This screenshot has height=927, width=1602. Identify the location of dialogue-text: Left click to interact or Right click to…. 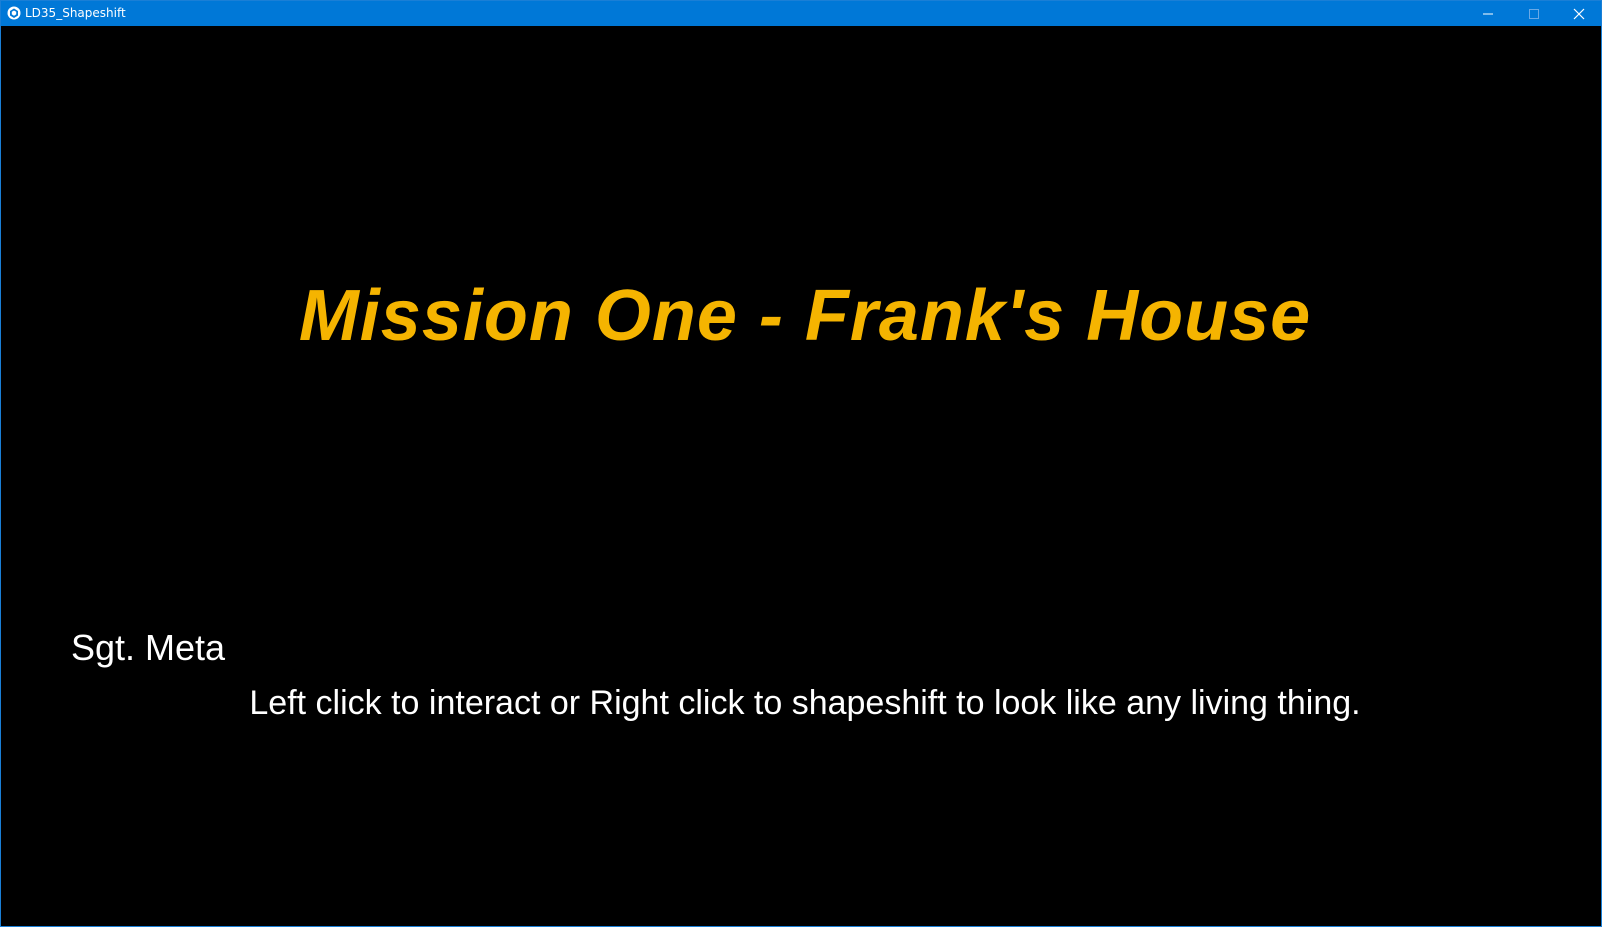
(805, 703).